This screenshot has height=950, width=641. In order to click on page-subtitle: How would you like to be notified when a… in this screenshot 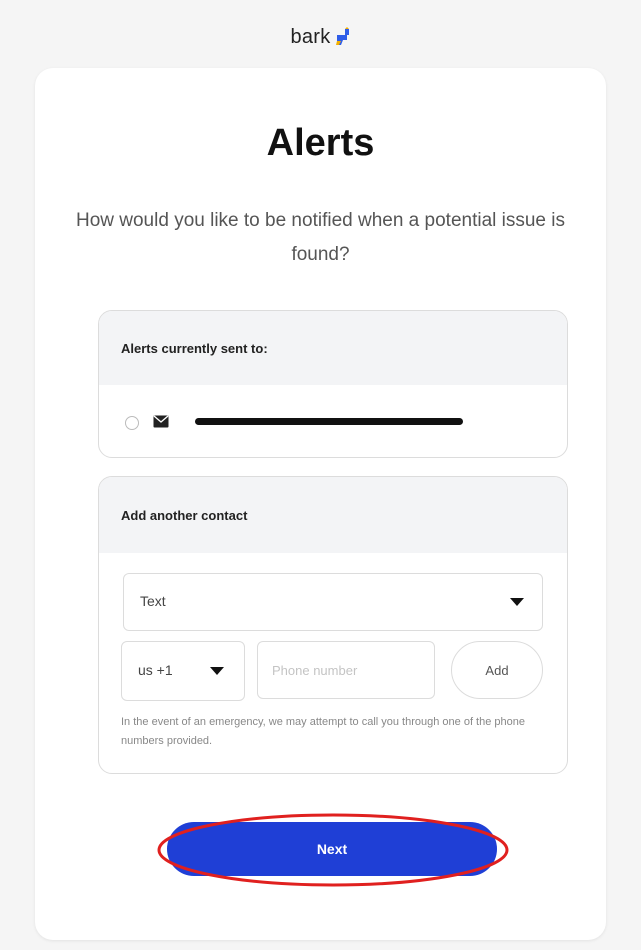, I will do `click(320, 237)`.